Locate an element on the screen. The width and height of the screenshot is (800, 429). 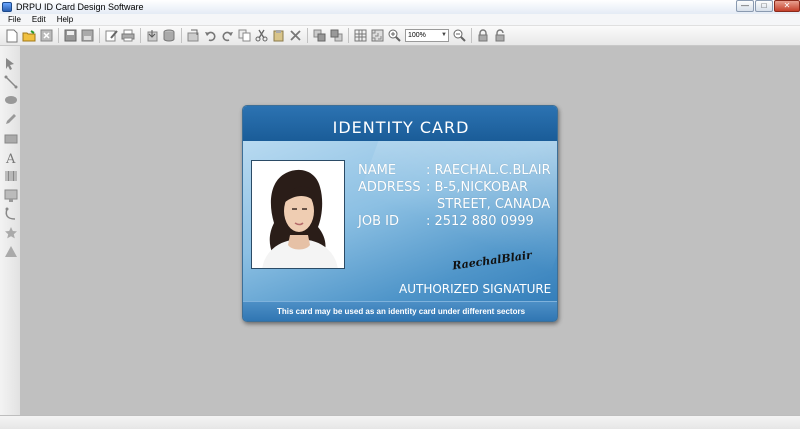
import-icon is located at coordinates (152, 36).